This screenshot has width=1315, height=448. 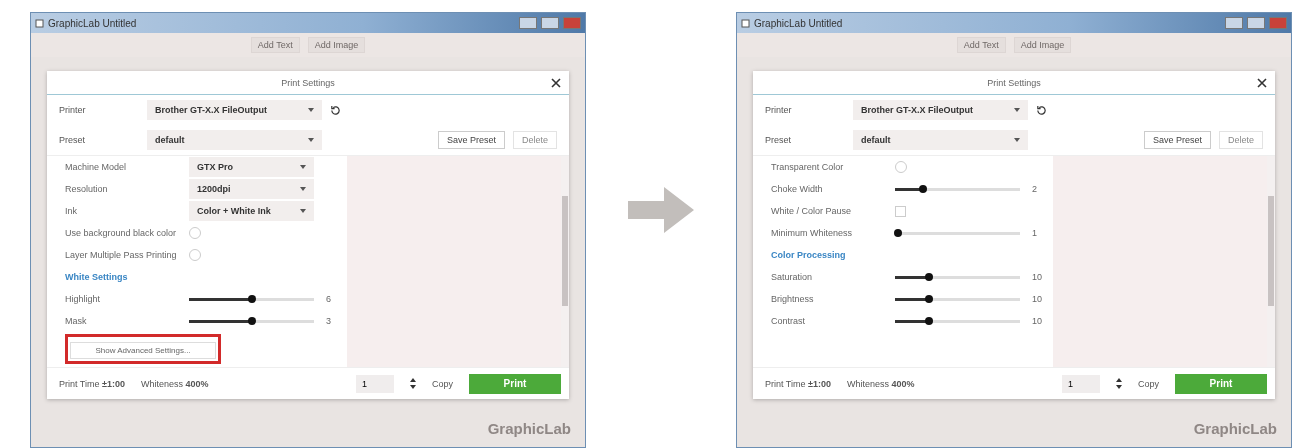 I want to click on setting-label: Machine Model, so click(x=96, y=167).